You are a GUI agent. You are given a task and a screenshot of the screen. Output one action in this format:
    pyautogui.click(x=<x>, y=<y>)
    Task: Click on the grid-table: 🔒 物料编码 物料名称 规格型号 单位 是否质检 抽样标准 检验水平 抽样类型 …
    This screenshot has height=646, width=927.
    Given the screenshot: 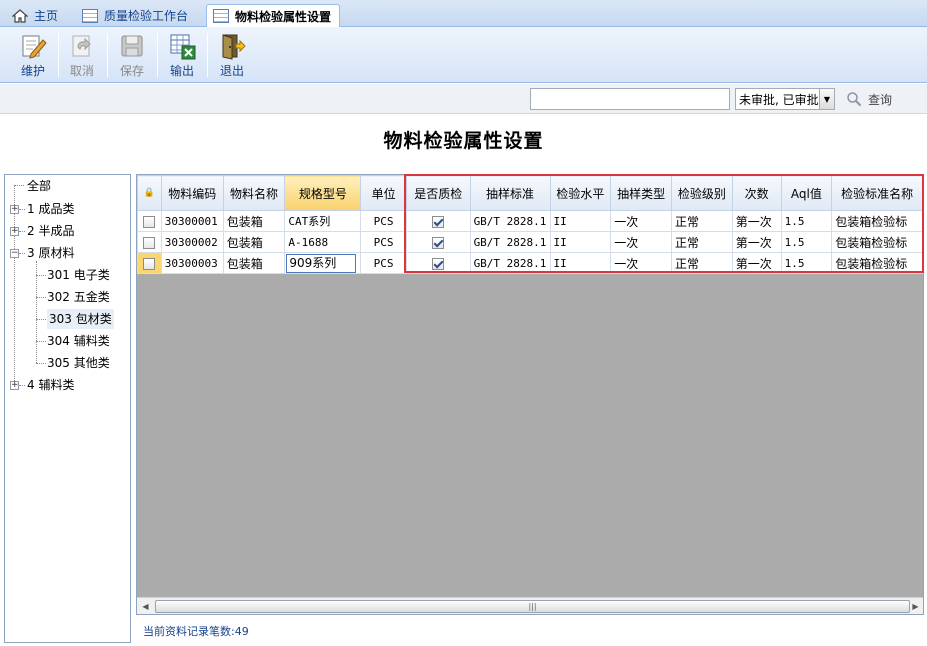 What is the action you would take?
    pyautogui.click(x=530, y=224)
    